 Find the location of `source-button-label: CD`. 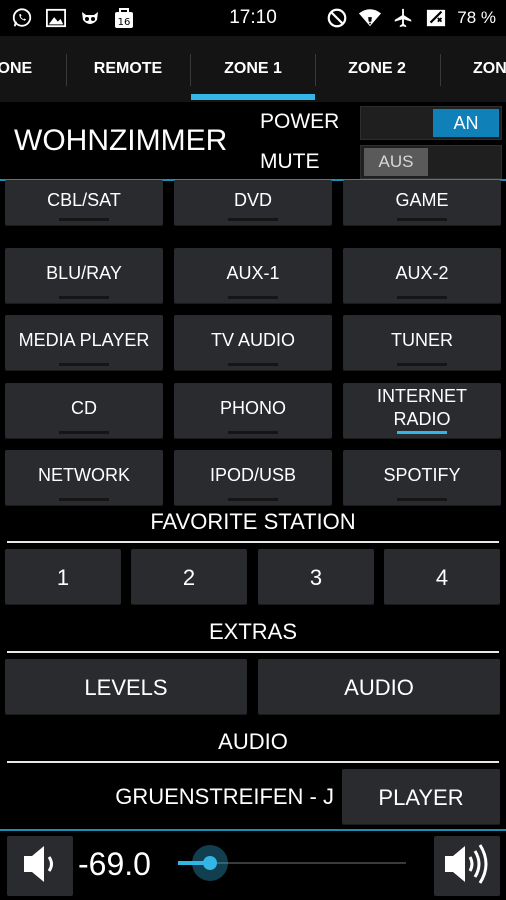

source-button-label: CD is located at coordinates (84, 407).